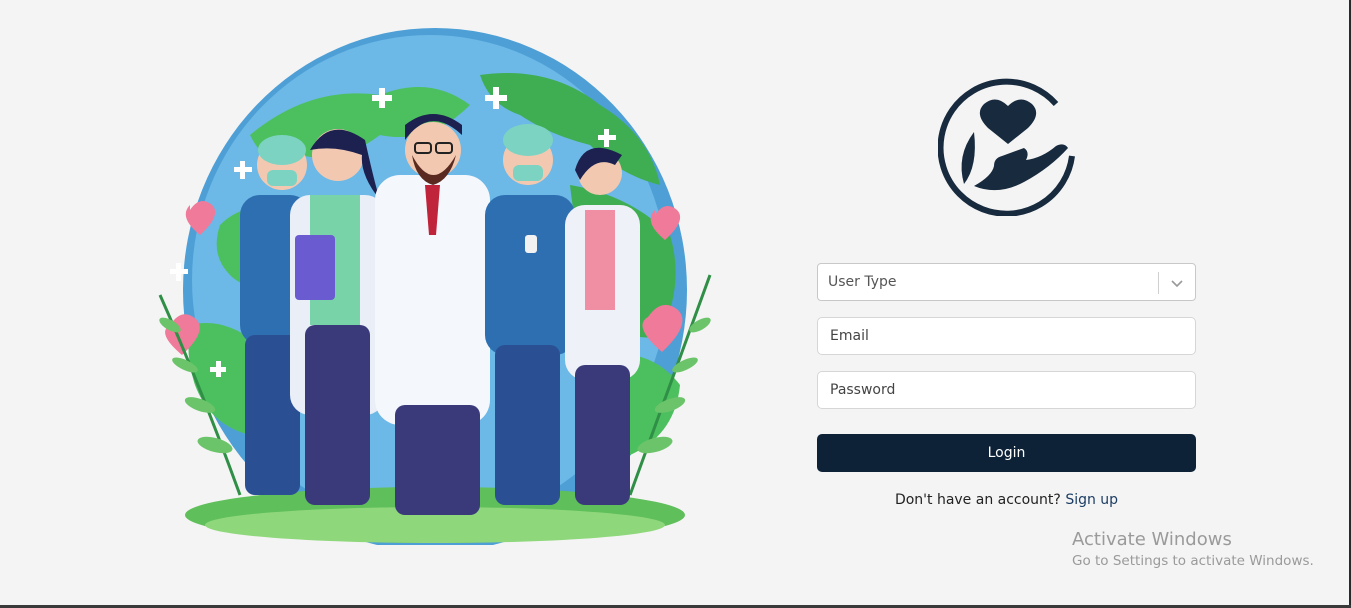 This screenshot has height=608, width=1351. Describe the element at coordinates (1007, 146) in the screenshot. I see `heart-hand-icon` at that location.